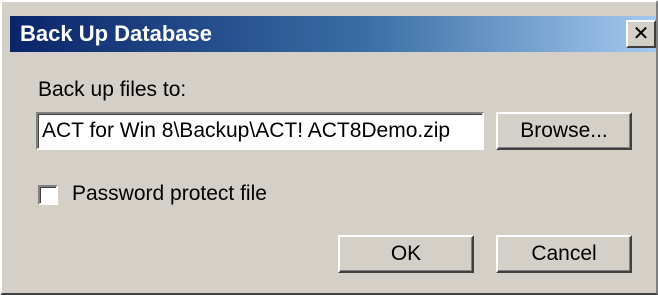 This screenshot has height=295, width=658. Describe the element at coordinates (564, 254) in the screenshot. I see `cancel-button: Cancel` at that location.